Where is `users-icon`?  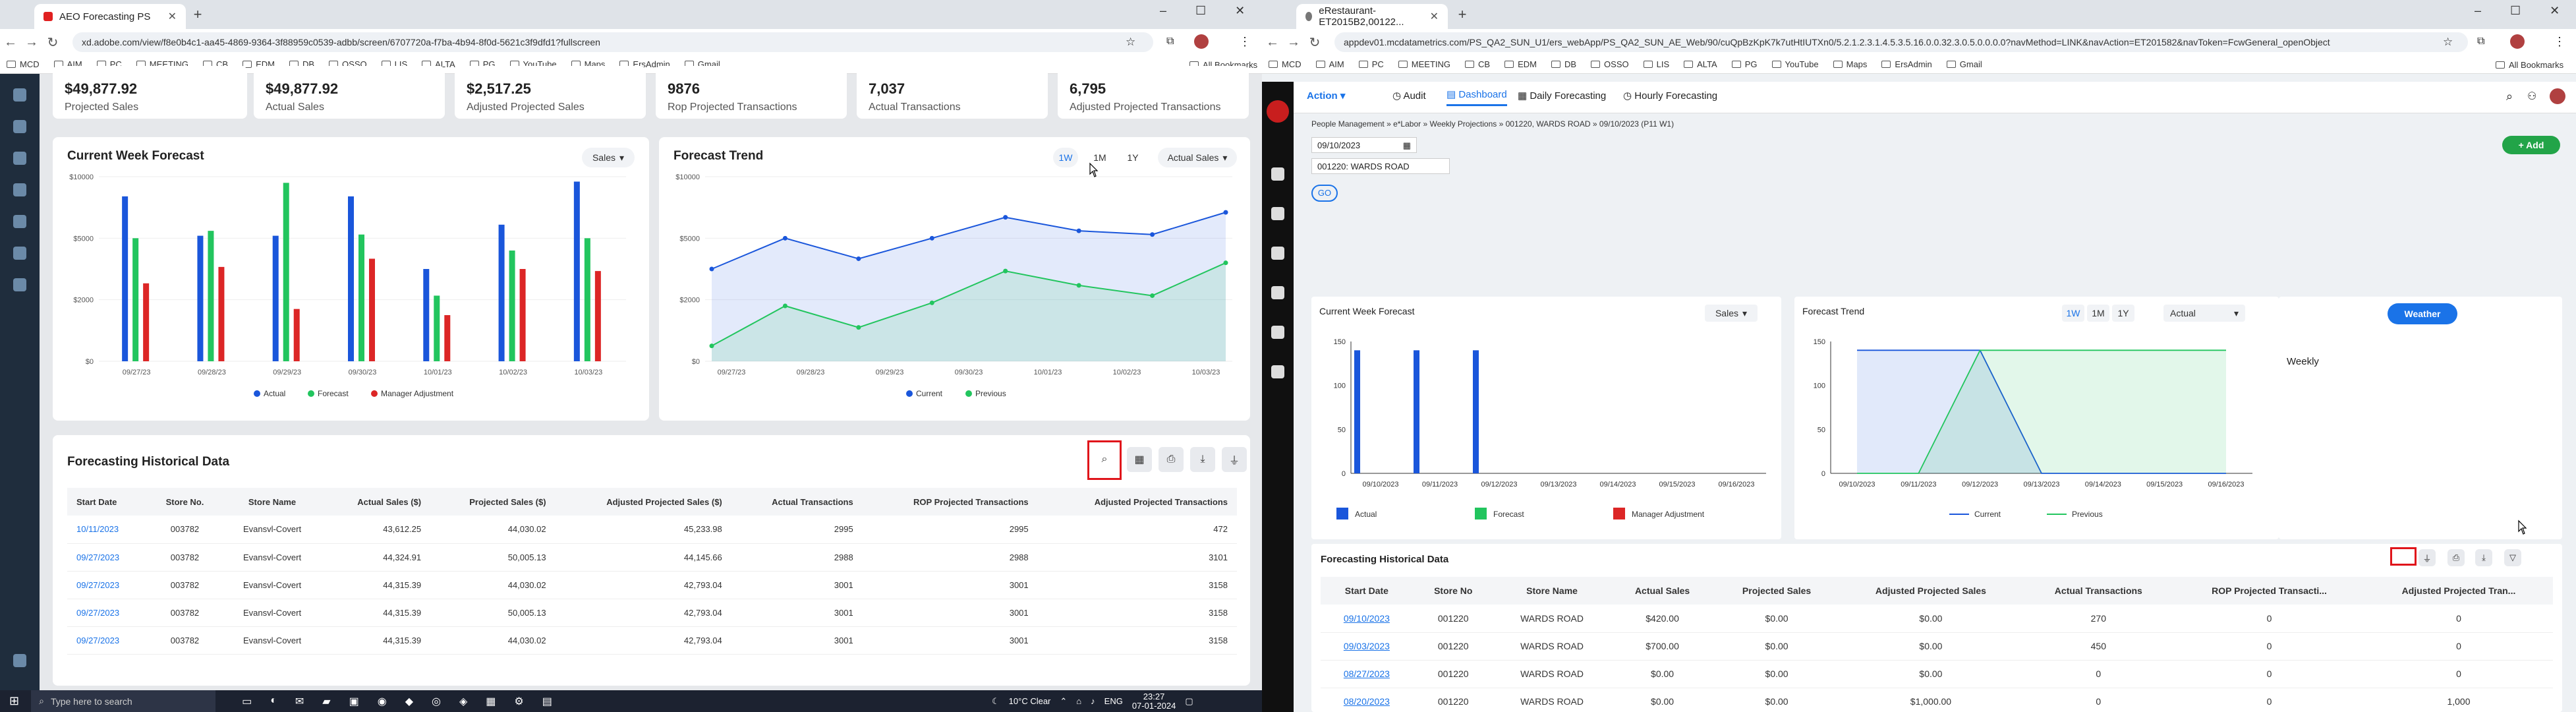
users-icon is located at coordinates (20, 189).